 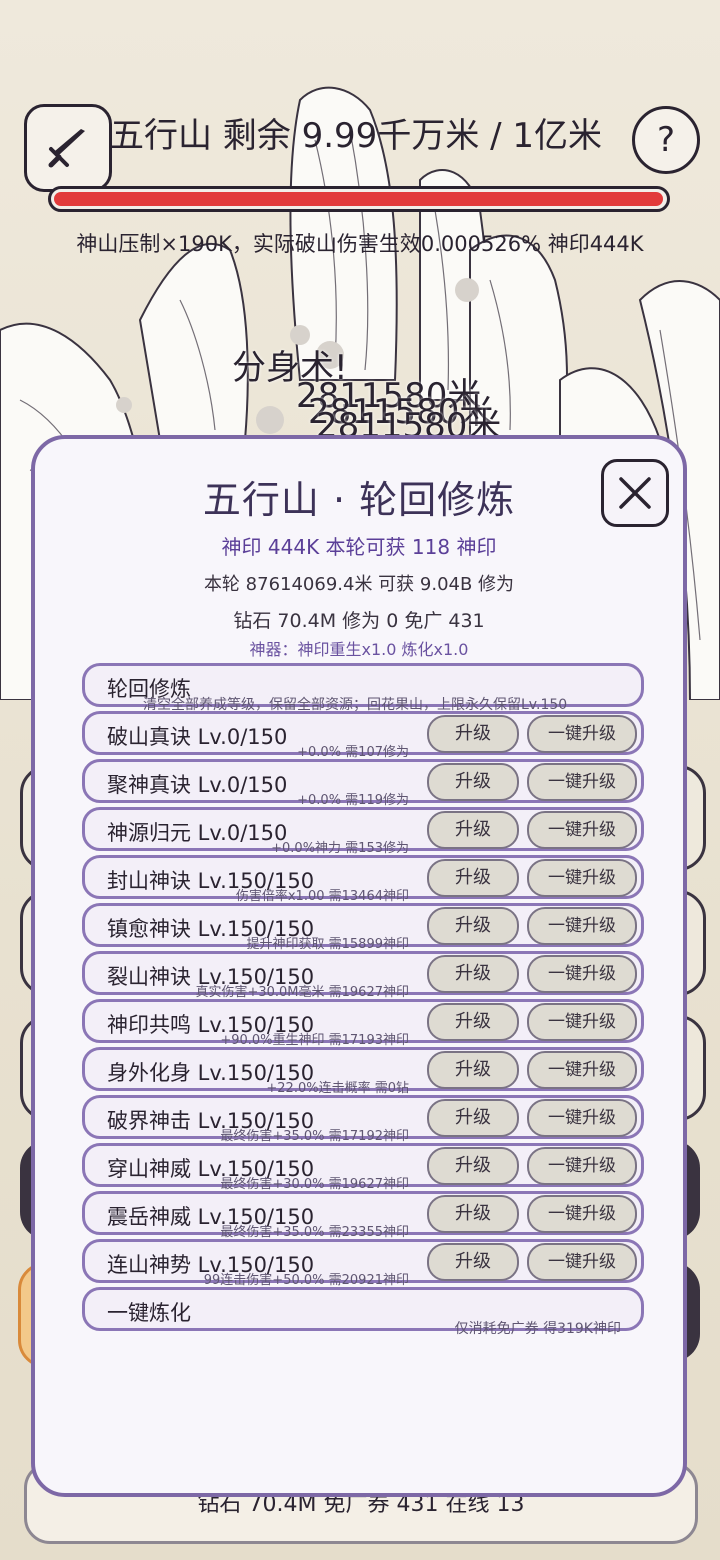 What do you see at coordinates (353, 752) in the screenshot?
I see `skill-desc: +0.0% 需107修为` at bounding box center [353, 752].